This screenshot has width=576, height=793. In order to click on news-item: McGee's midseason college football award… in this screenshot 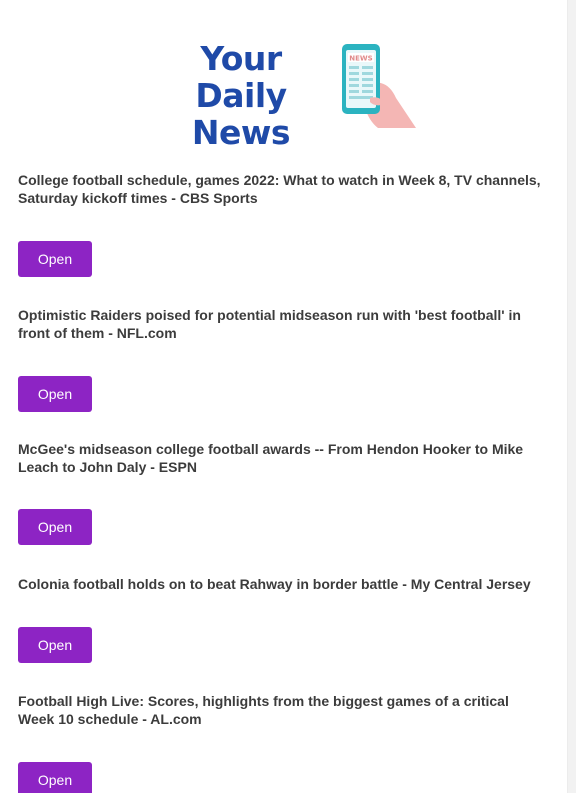, I will do `click(283, 504)`.